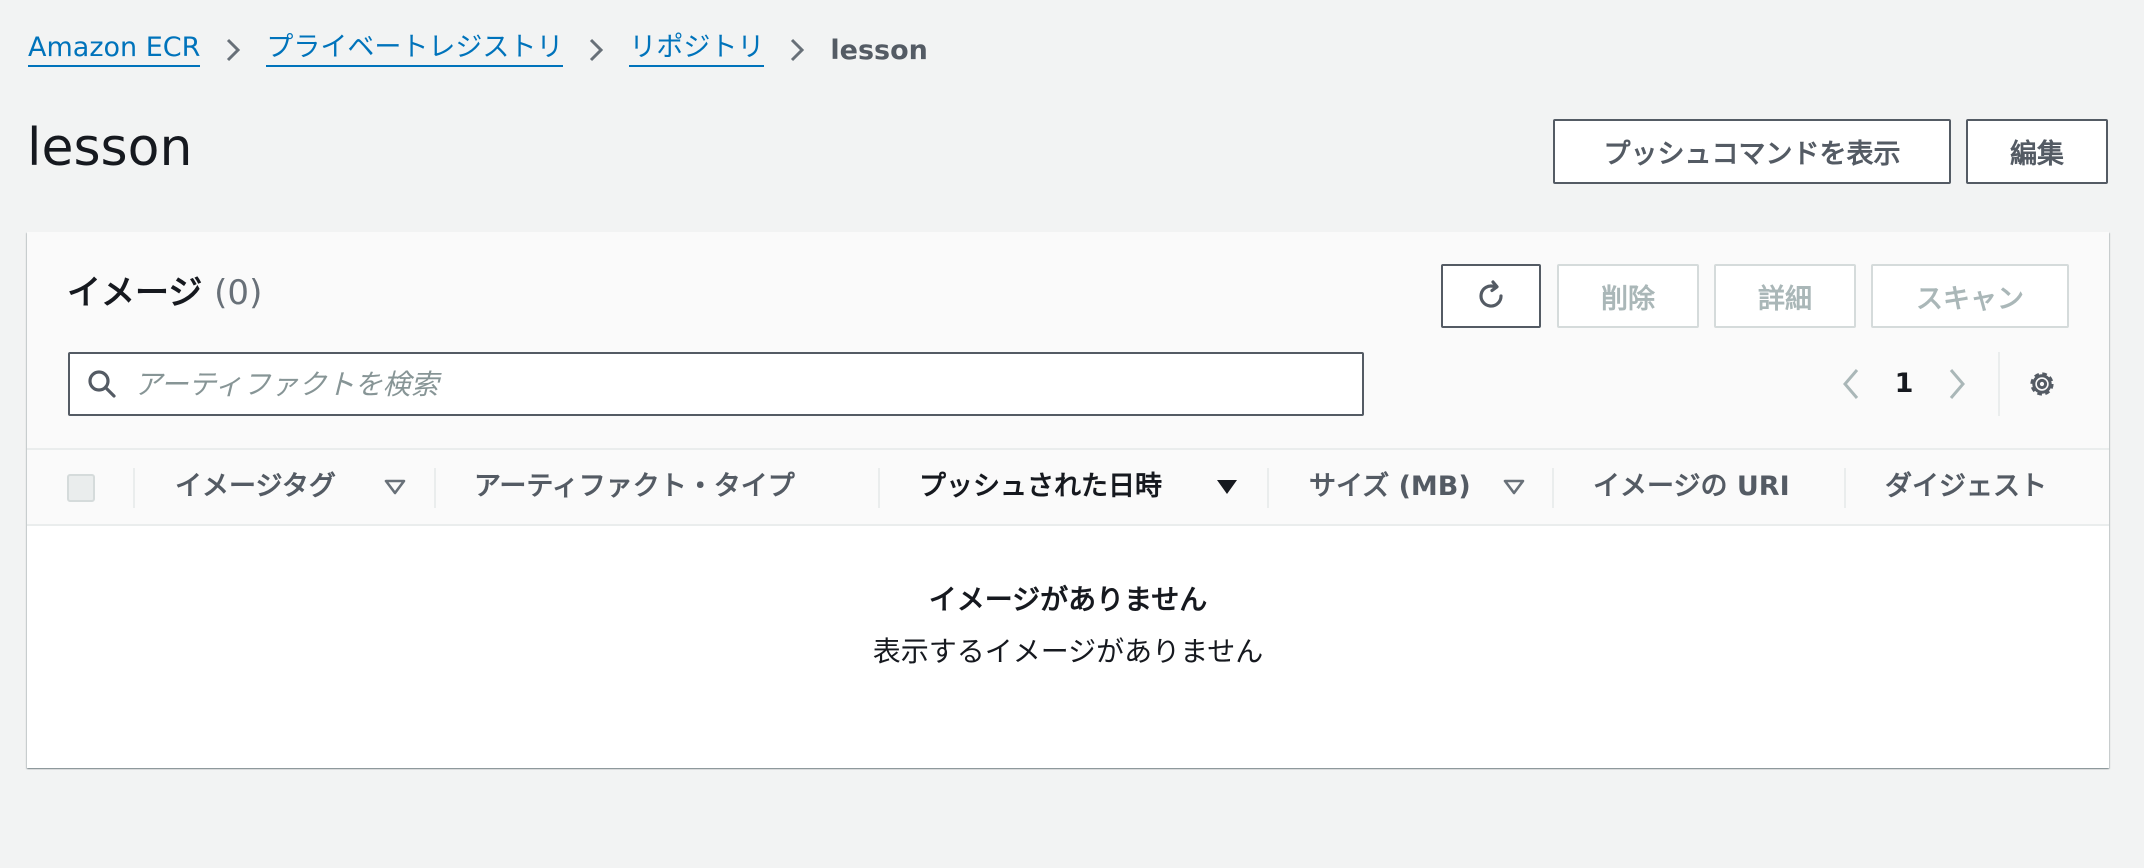 This screenshot has width=2144, height=868. I want to click on previous-page-button, so click(1851, 384).